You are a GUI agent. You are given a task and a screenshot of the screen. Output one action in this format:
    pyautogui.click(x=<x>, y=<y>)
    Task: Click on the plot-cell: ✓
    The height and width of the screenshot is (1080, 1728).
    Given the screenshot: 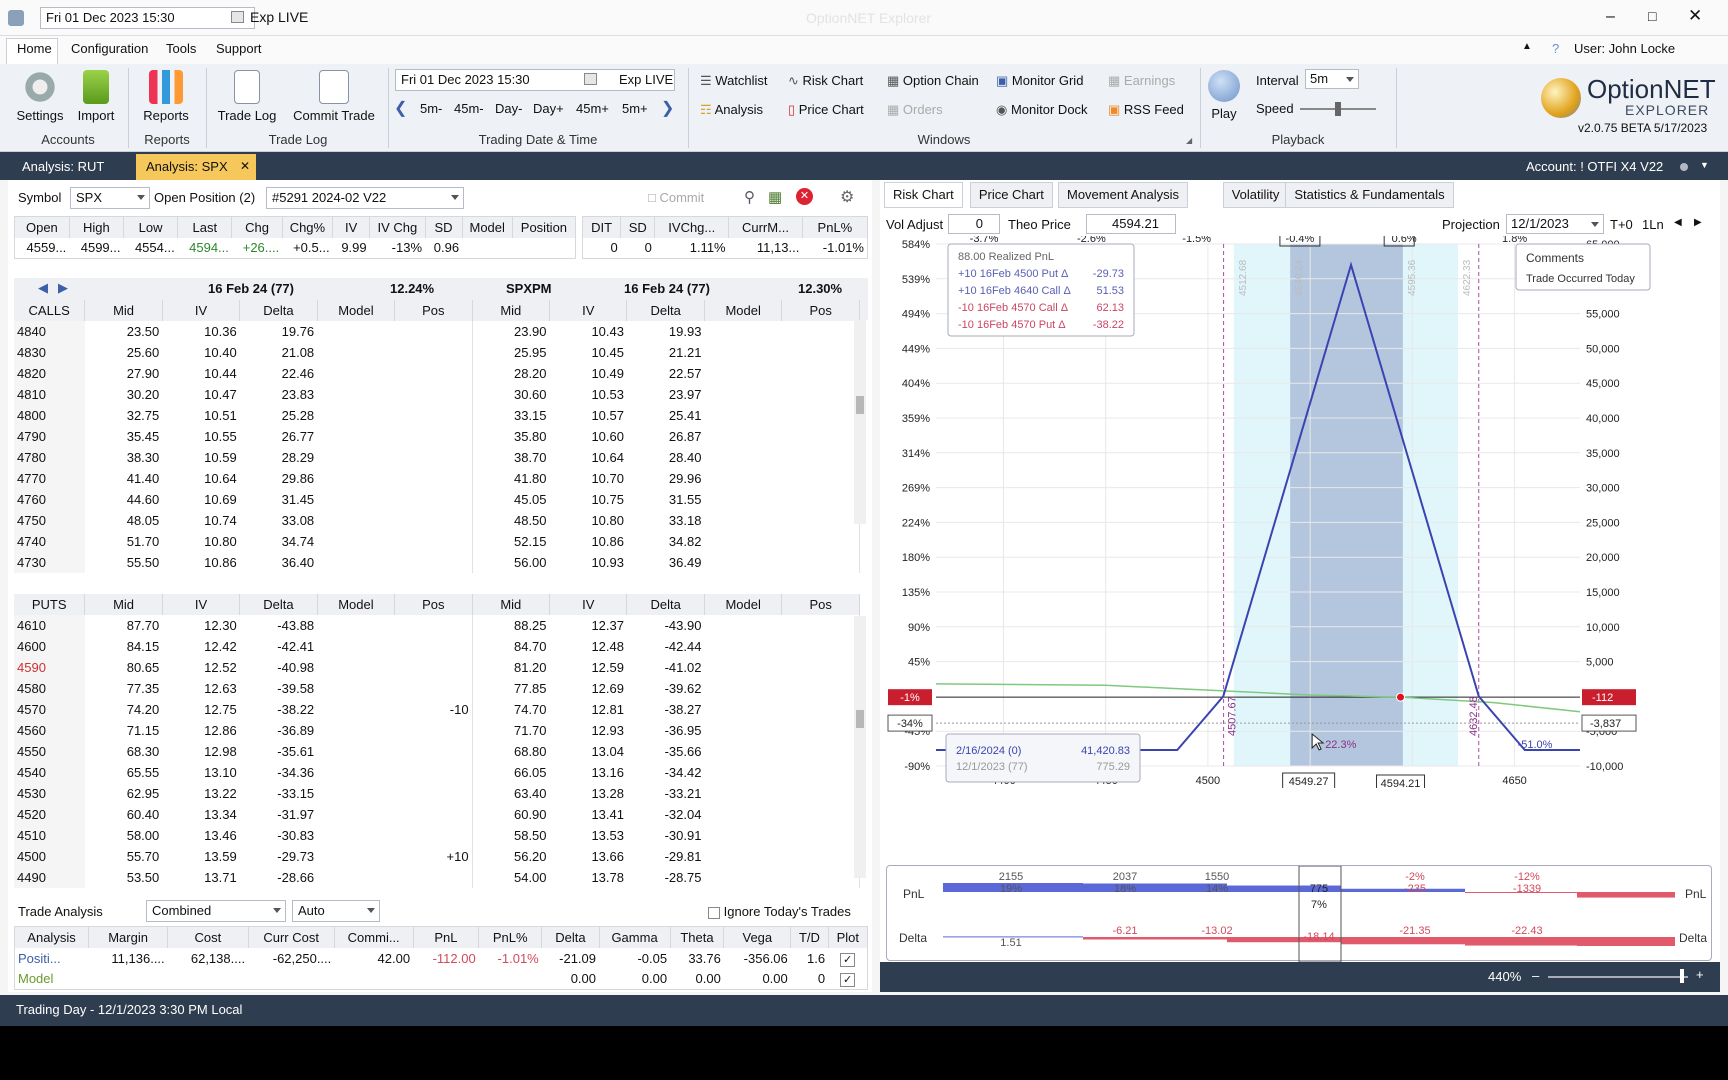 What is the action you would take?
    pyautogui.click(x=847, y=979)
    